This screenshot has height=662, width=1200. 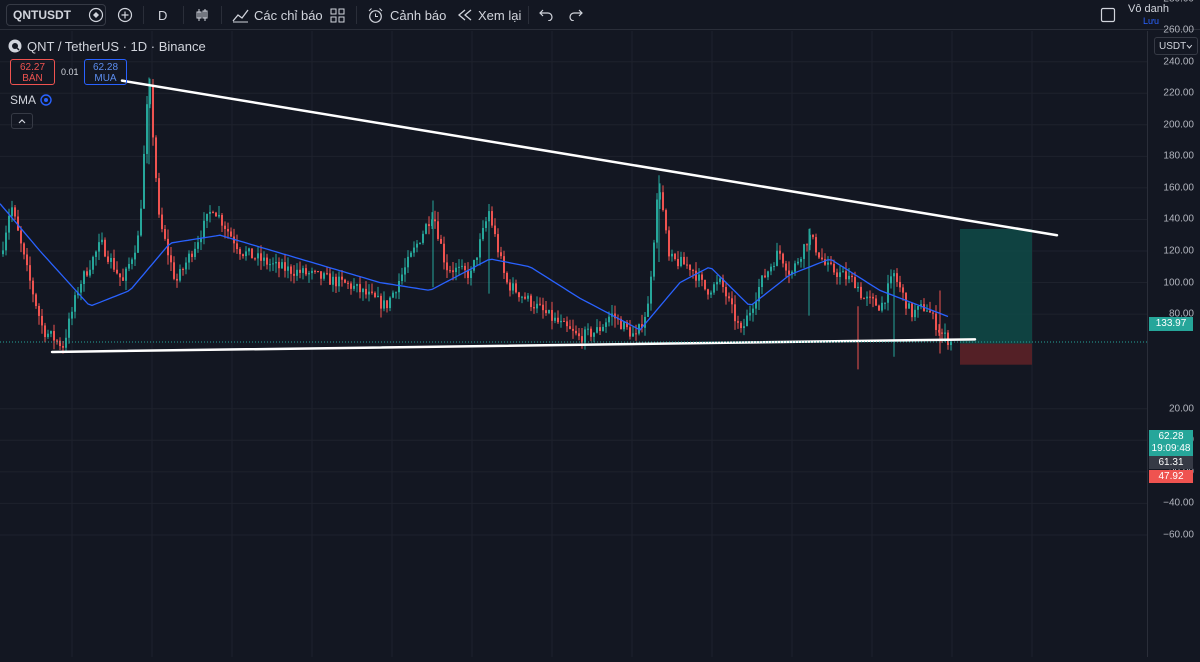 I want to click on alarm-clock-icon, so click(x=375, y=15).